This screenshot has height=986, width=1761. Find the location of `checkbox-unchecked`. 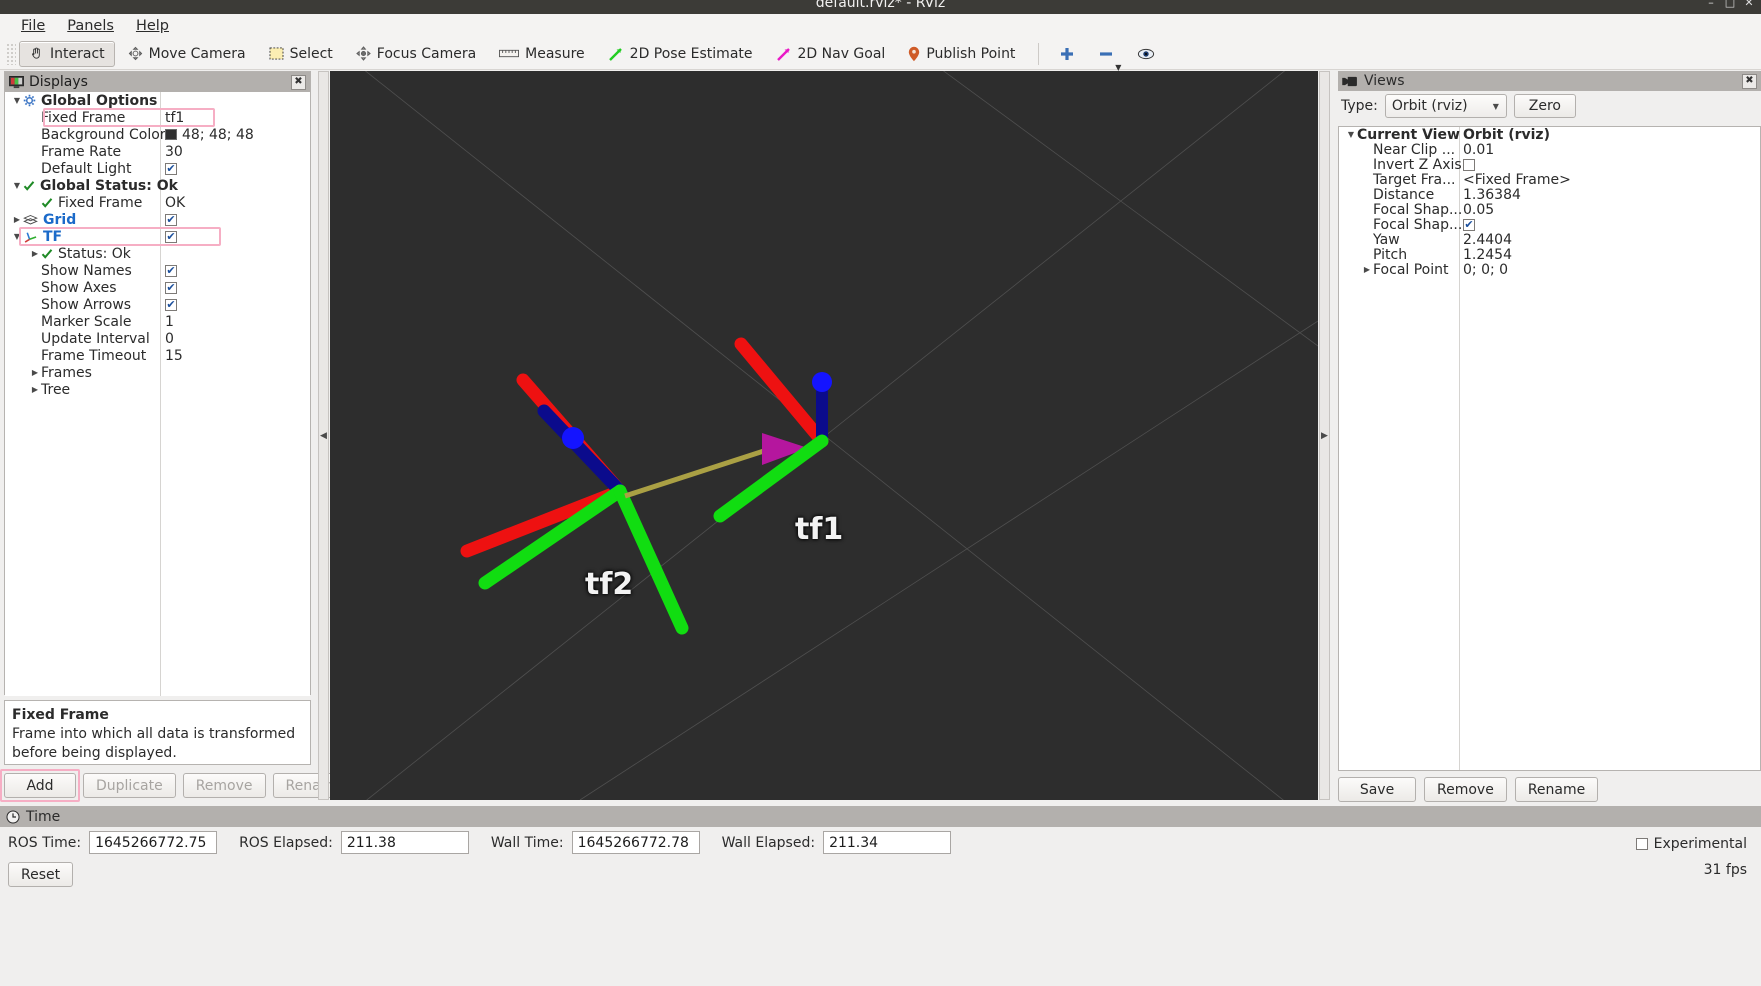

checkbox-unchecked is located at coordinates (1469, 164).